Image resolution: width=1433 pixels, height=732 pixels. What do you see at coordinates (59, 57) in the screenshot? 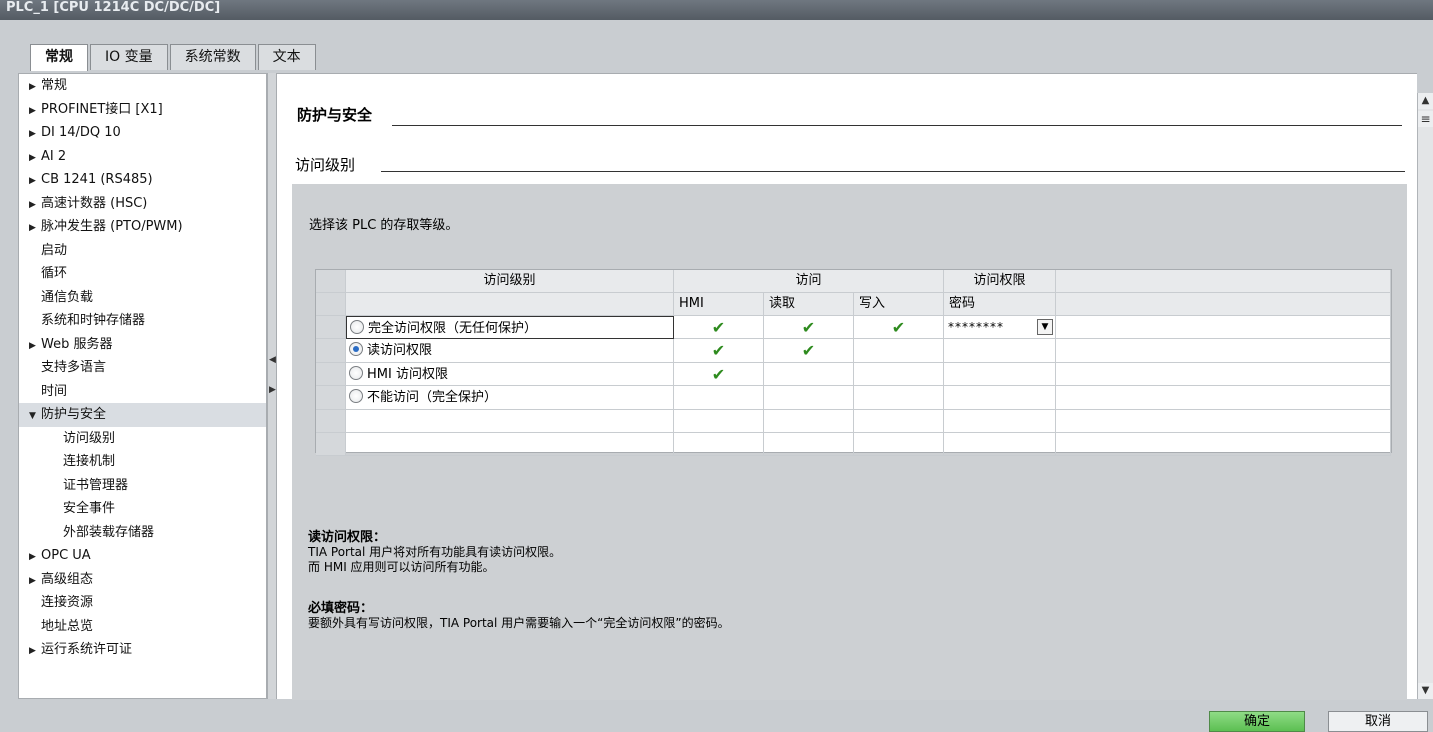
I see `tab-general: 常规` at bounding box center [59, 57].